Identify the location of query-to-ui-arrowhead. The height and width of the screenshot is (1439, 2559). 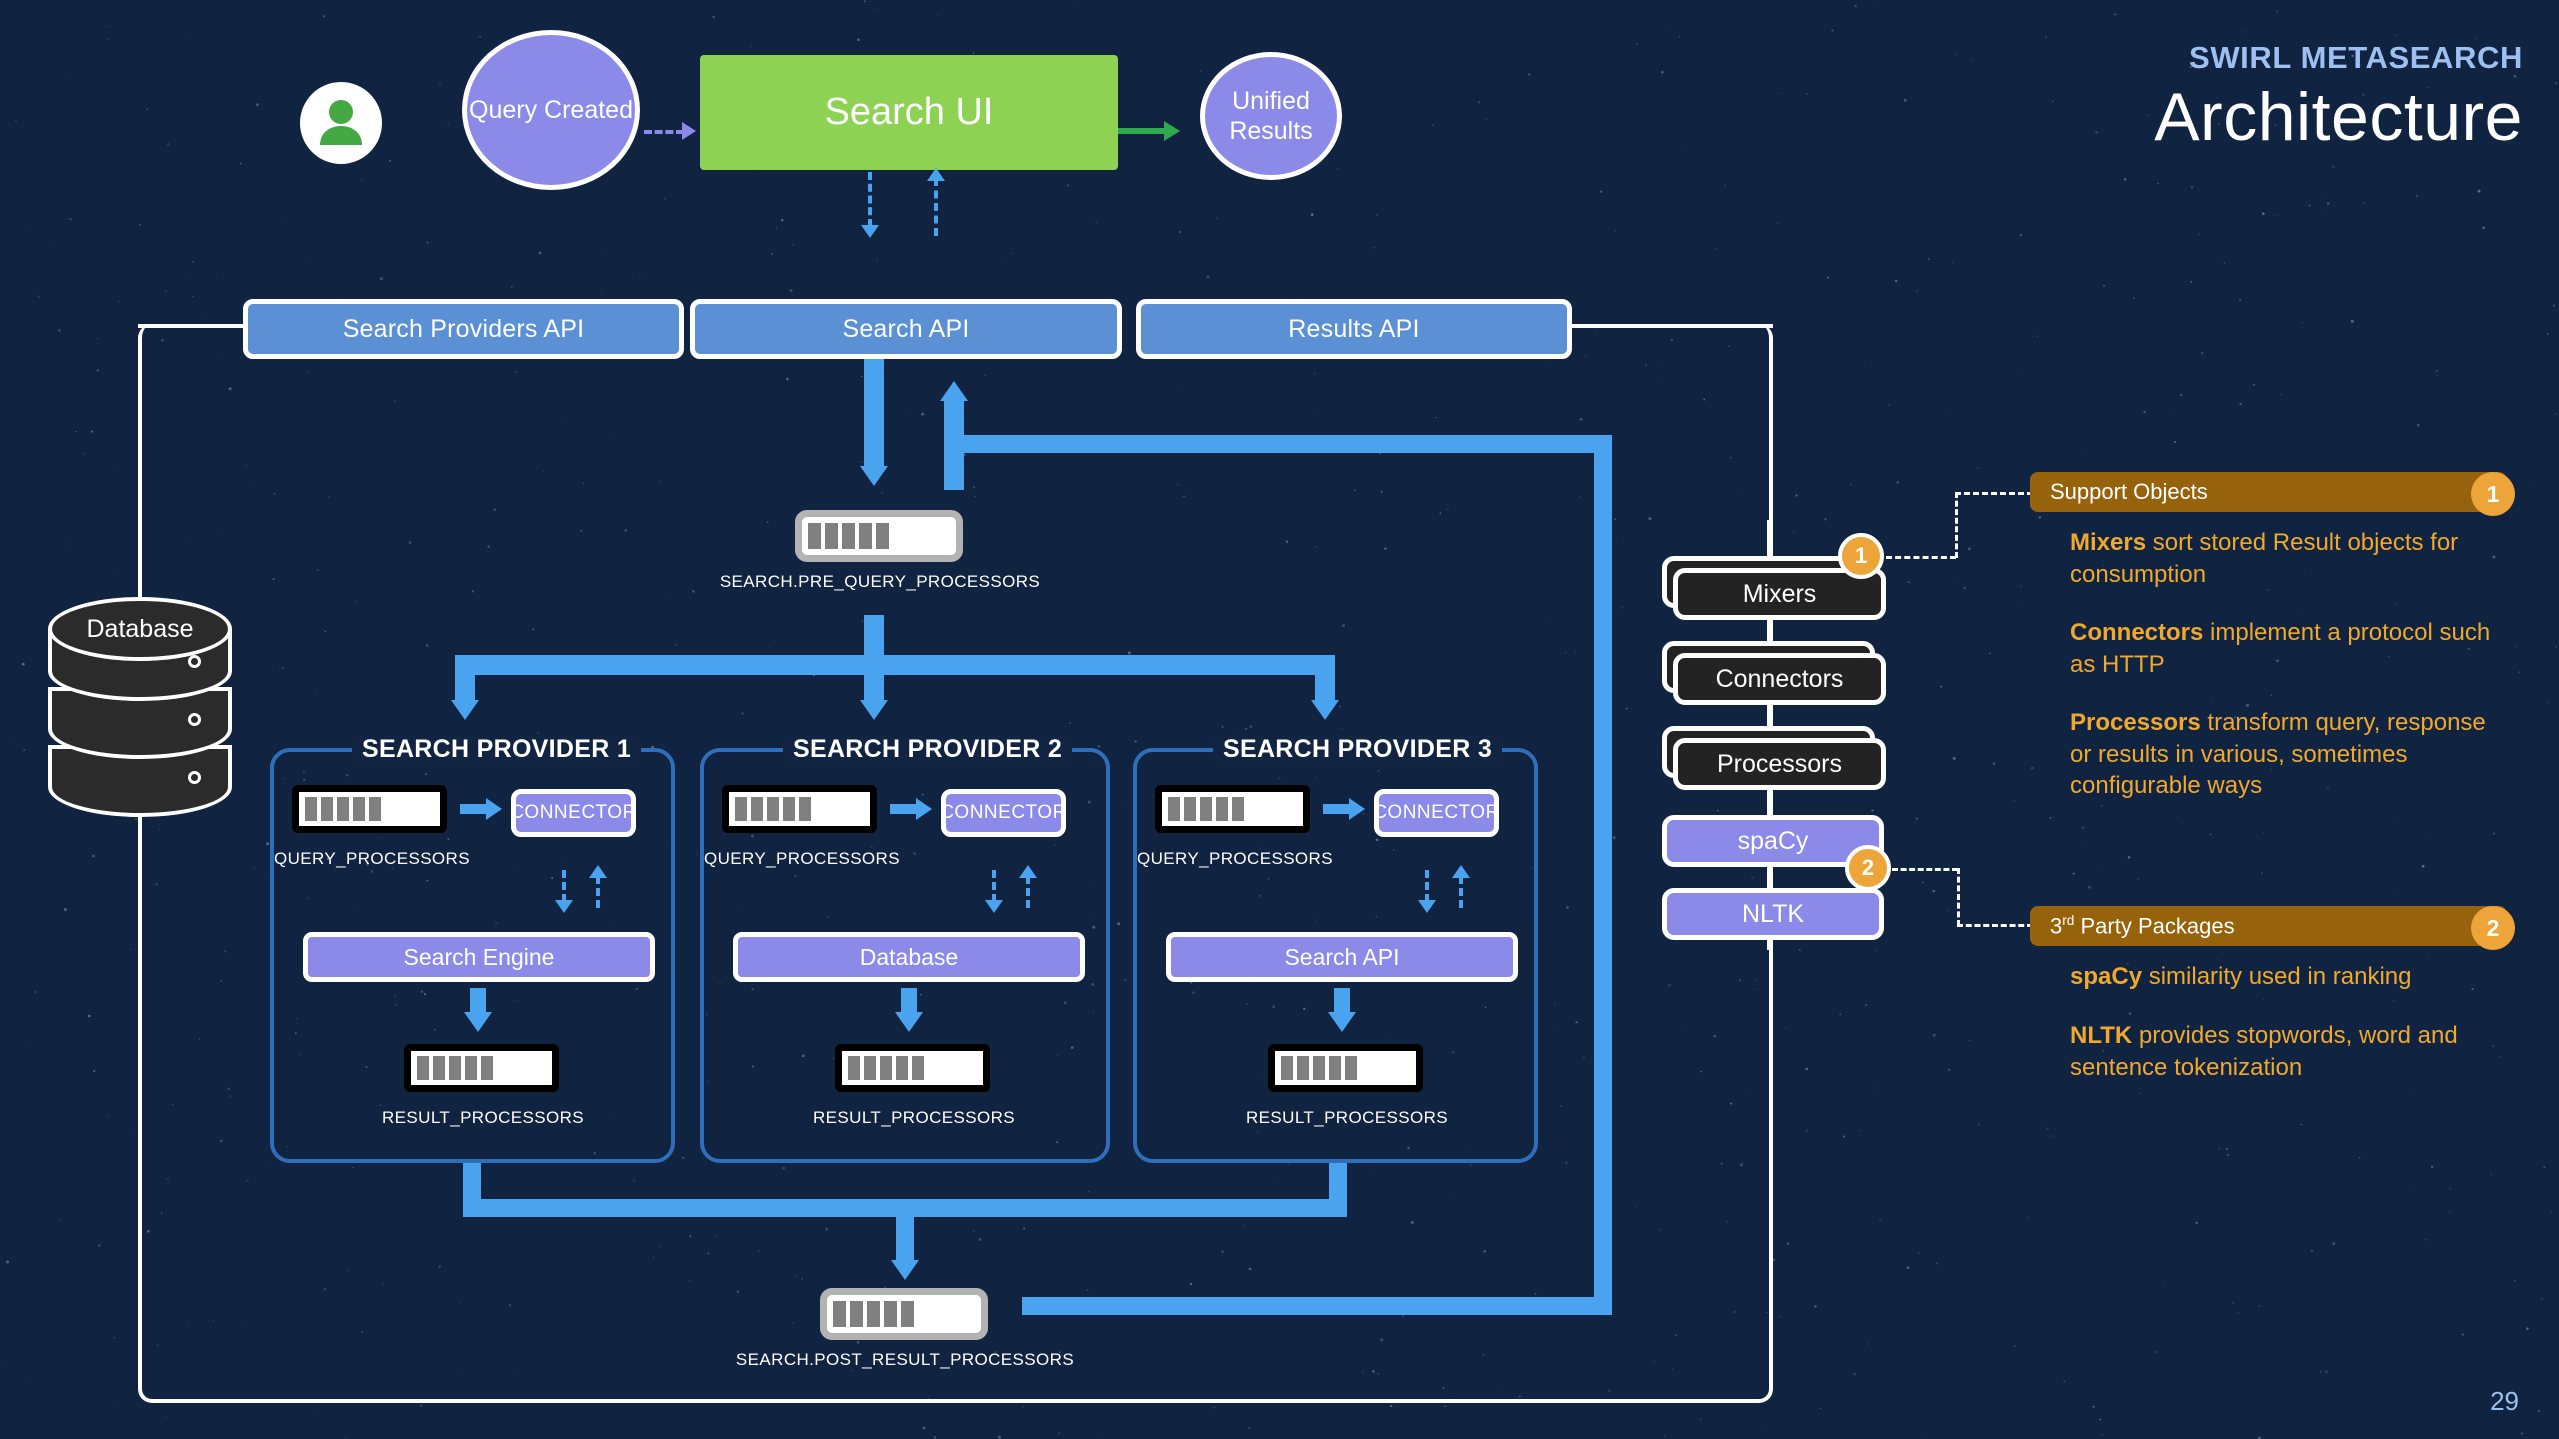
(689, 131).